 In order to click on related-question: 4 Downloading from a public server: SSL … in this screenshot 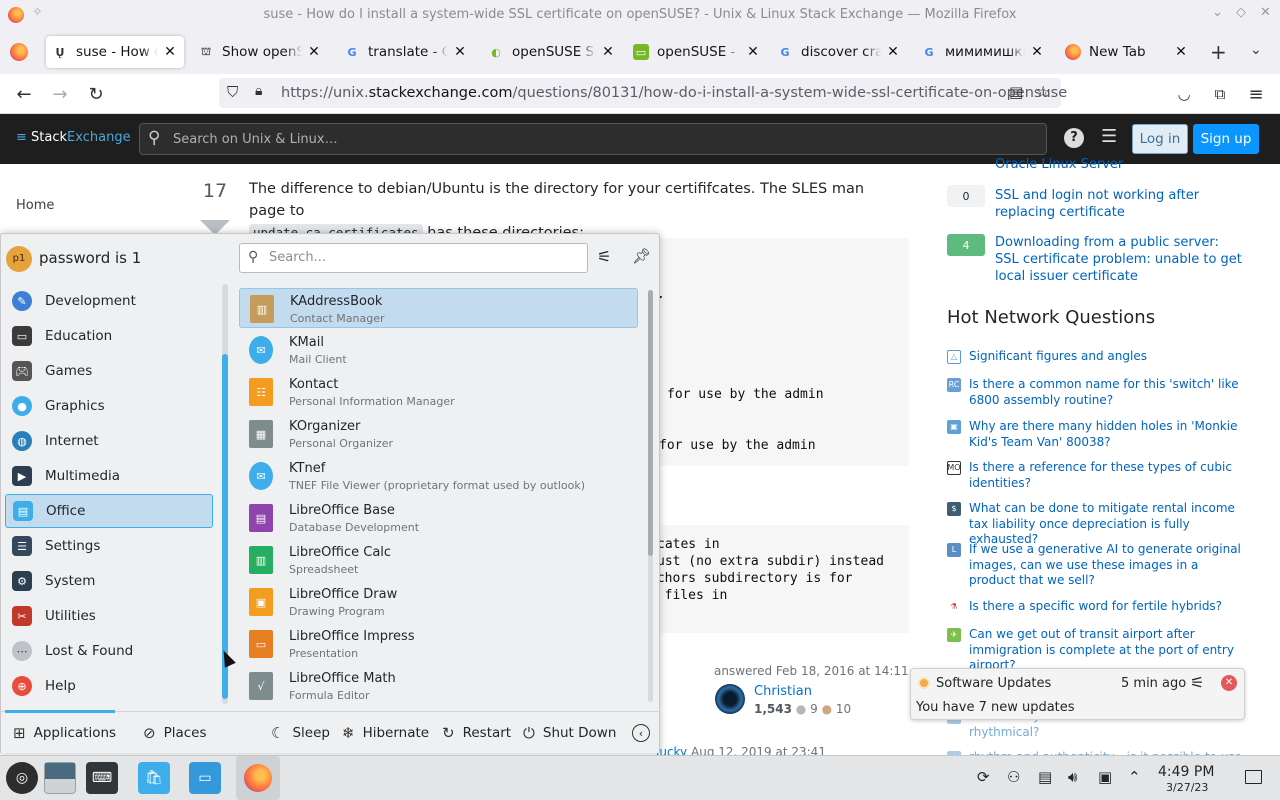, I will do `click(1097, 260)`.